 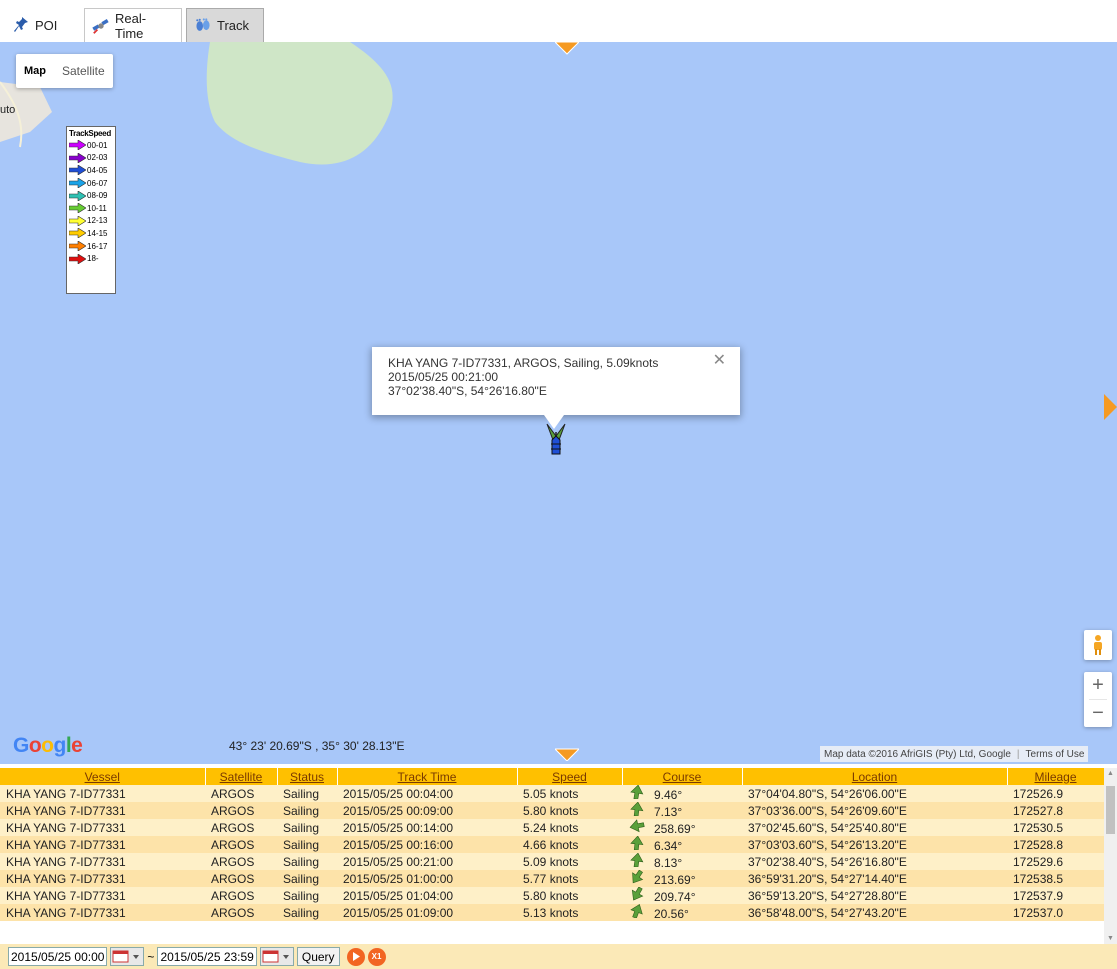 What do you see at coordinates (103, 776) in the screenshot?
I see `column-header: Vessel` at bounding box center [103, 776].